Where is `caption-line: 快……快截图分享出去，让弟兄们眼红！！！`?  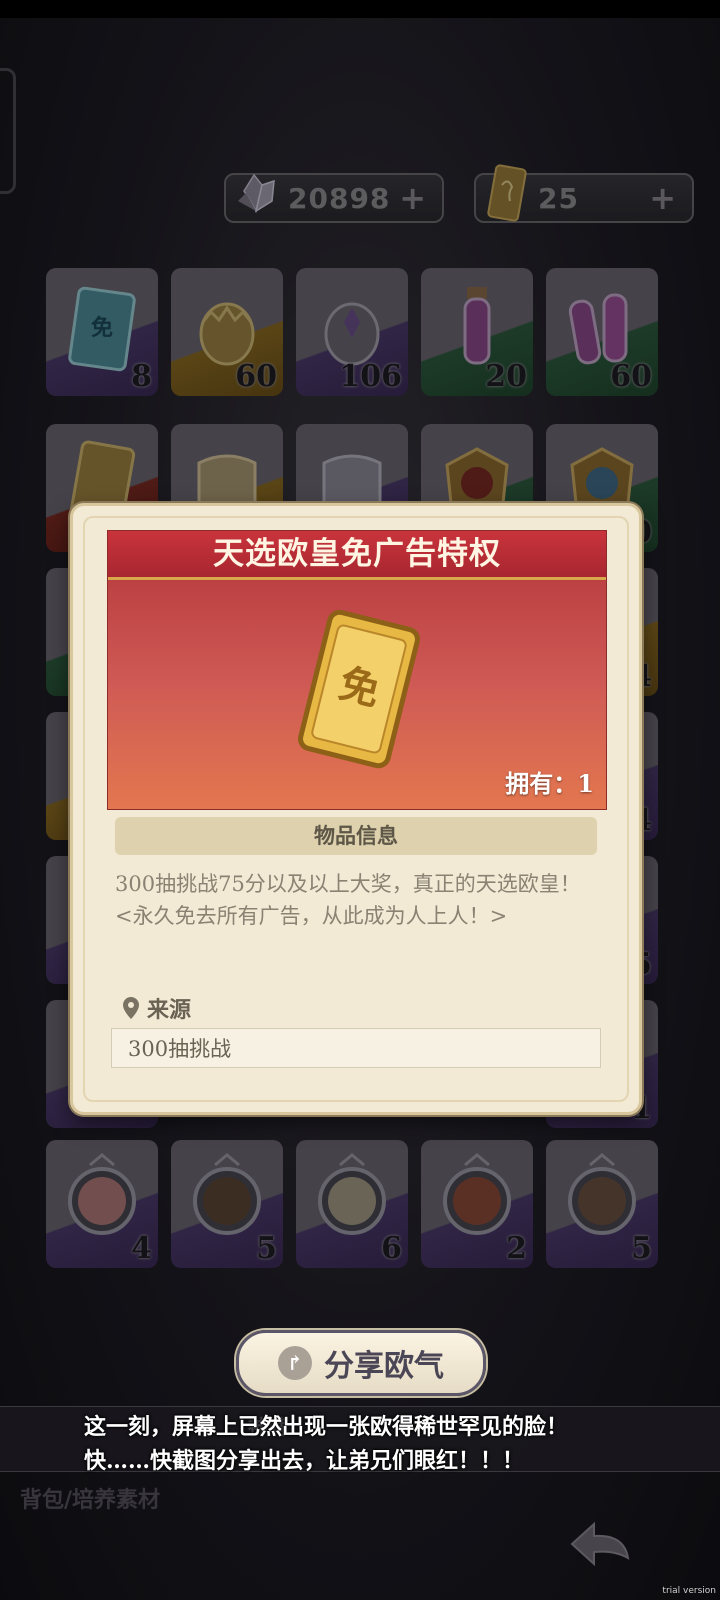 caption-line: 快……快截图分享出去，让弟兄们眼红！！！ is located at coordinates (304, 1461).